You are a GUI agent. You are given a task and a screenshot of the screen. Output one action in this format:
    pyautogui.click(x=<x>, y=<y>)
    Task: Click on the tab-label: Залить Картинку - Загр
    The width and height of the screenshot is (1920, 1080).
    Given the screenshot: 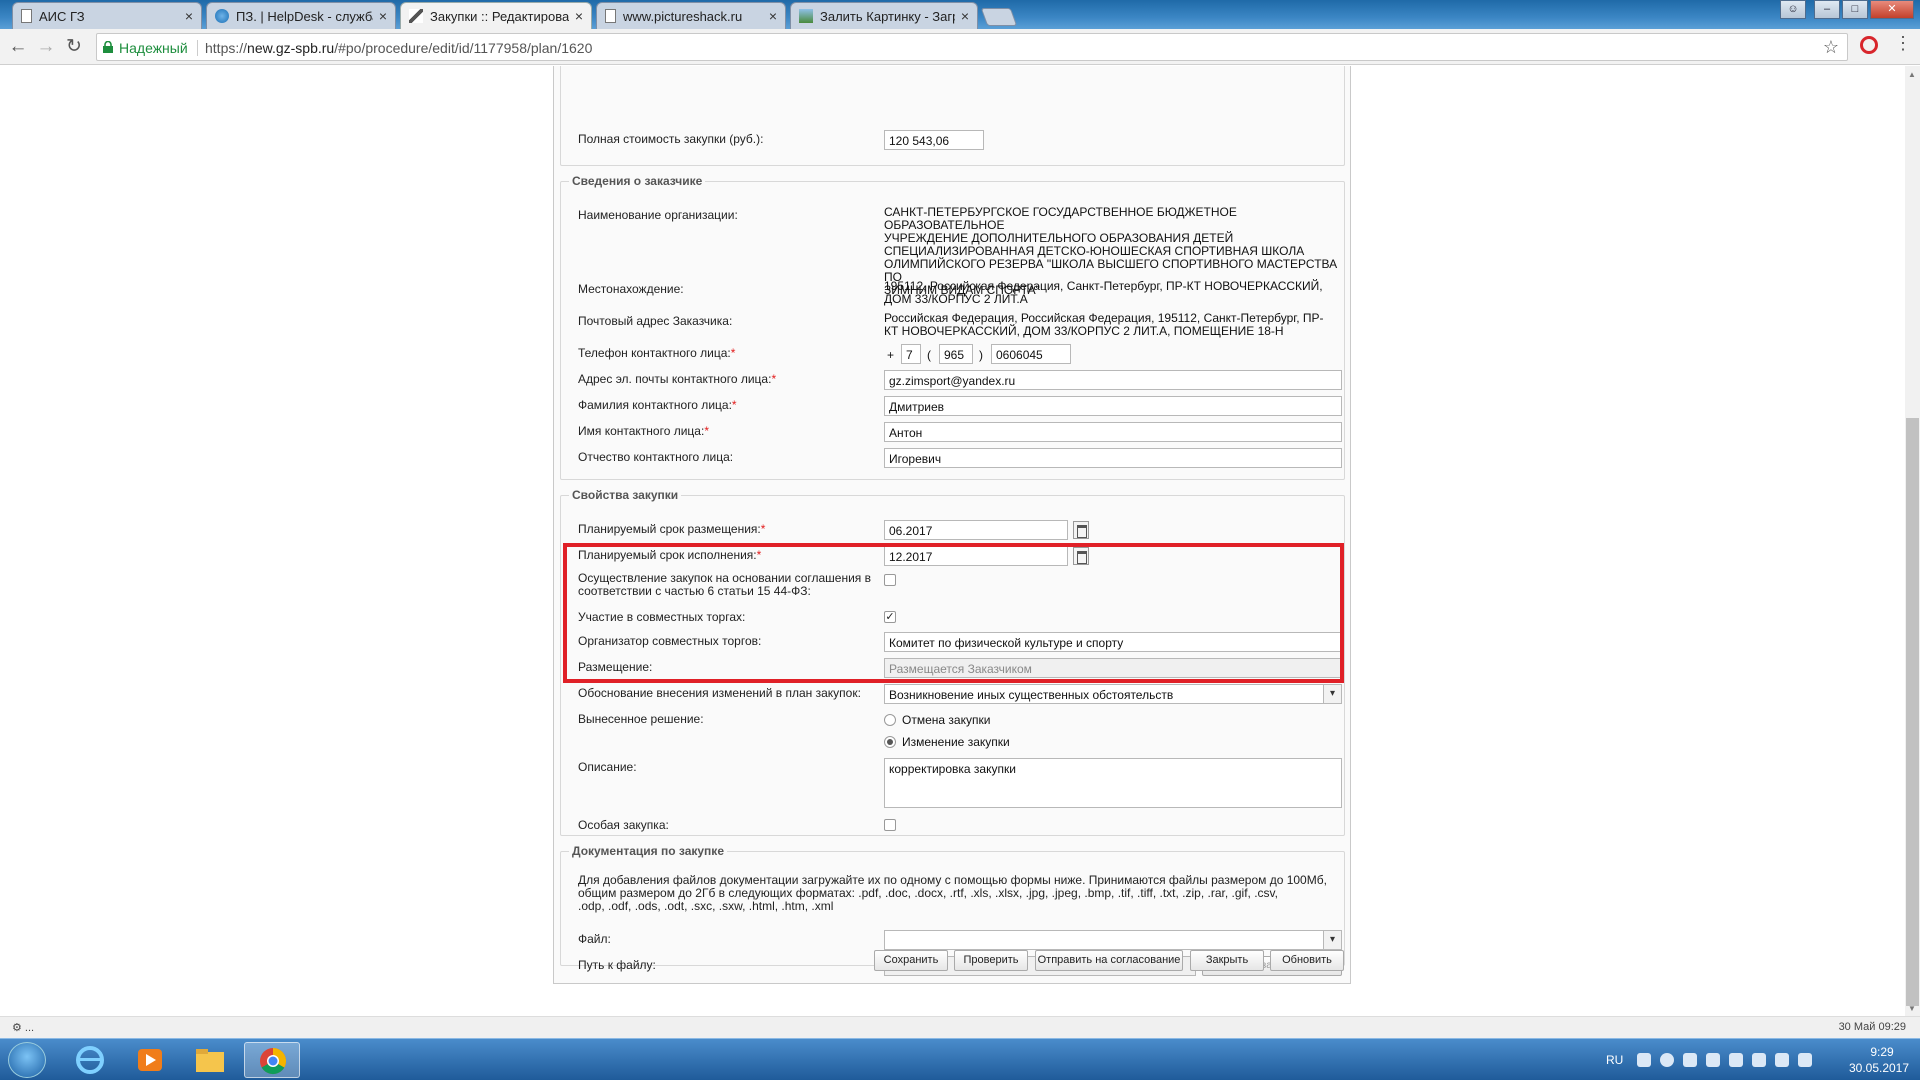 What is the action you would take?
    pyautogui.click(x=887, y=16)
    